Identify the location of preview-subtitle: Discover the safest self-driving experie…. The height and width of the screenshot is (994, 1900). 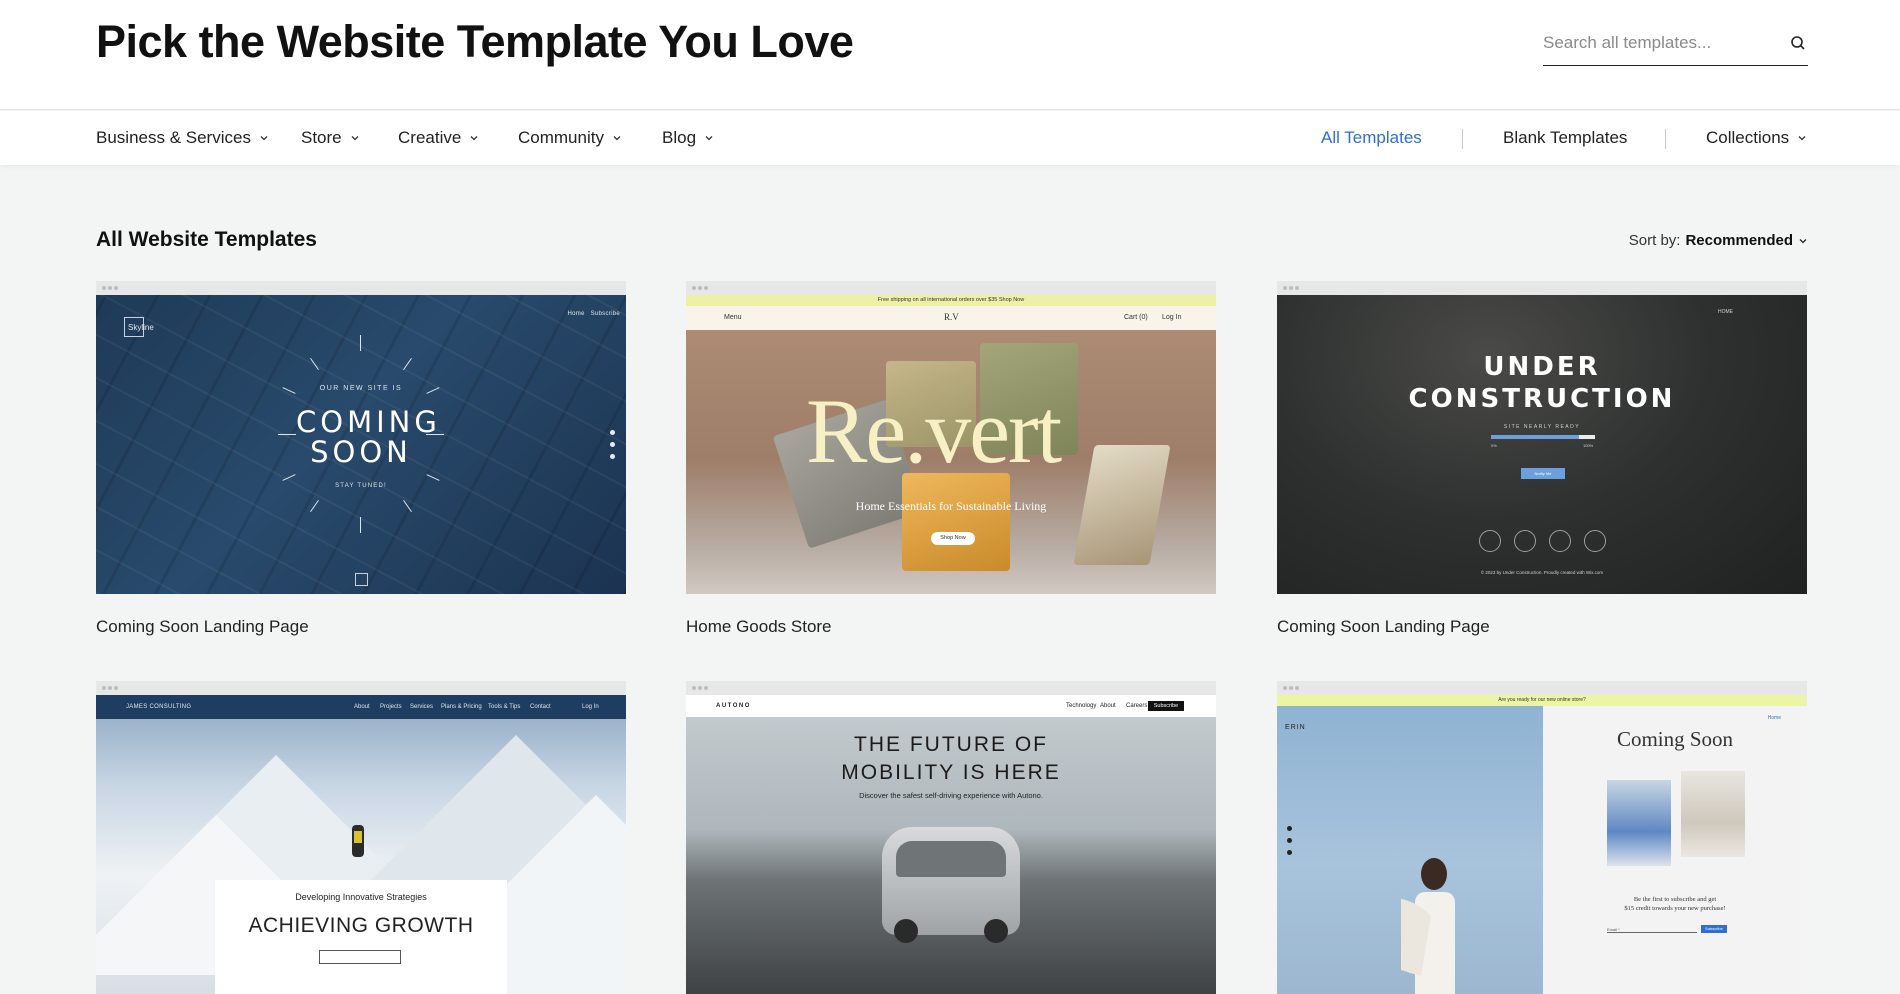
(951, 795).